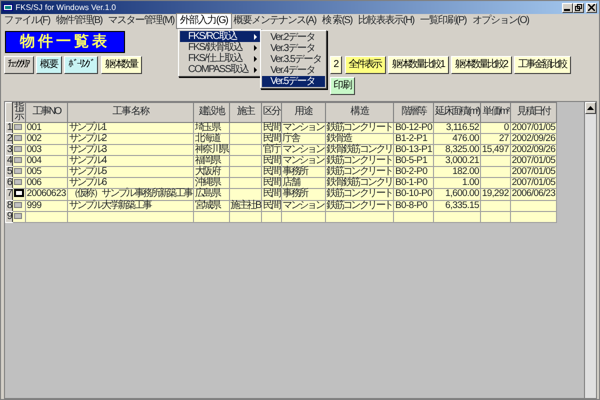 This screenshot has width=600, height=400. I want to click on toolbar-button: 工事金額比較, so click(543, 65).